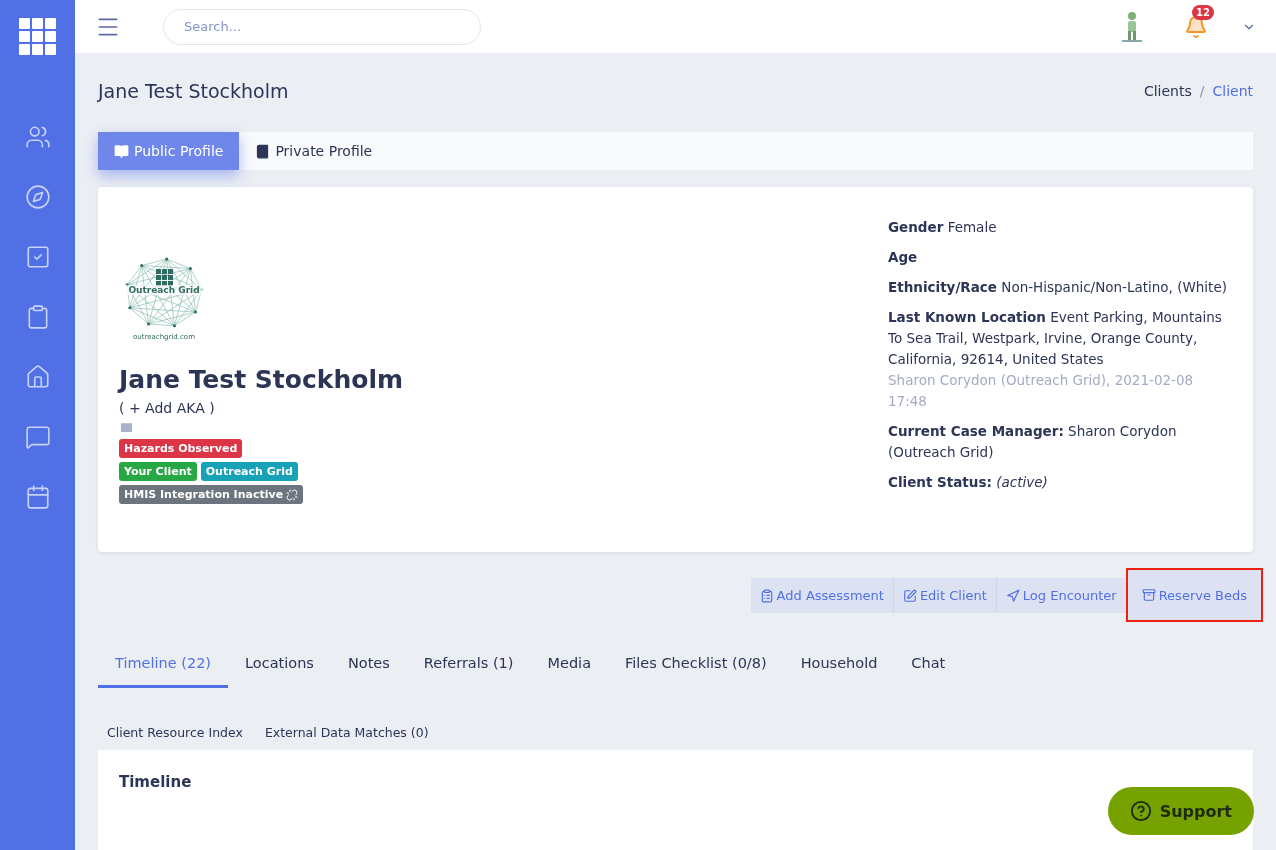 The height and width of the screenshot is (850, 1276). Describe the element at coordinates (263, 151) in the screenshot. I see `book-icon` at that location.